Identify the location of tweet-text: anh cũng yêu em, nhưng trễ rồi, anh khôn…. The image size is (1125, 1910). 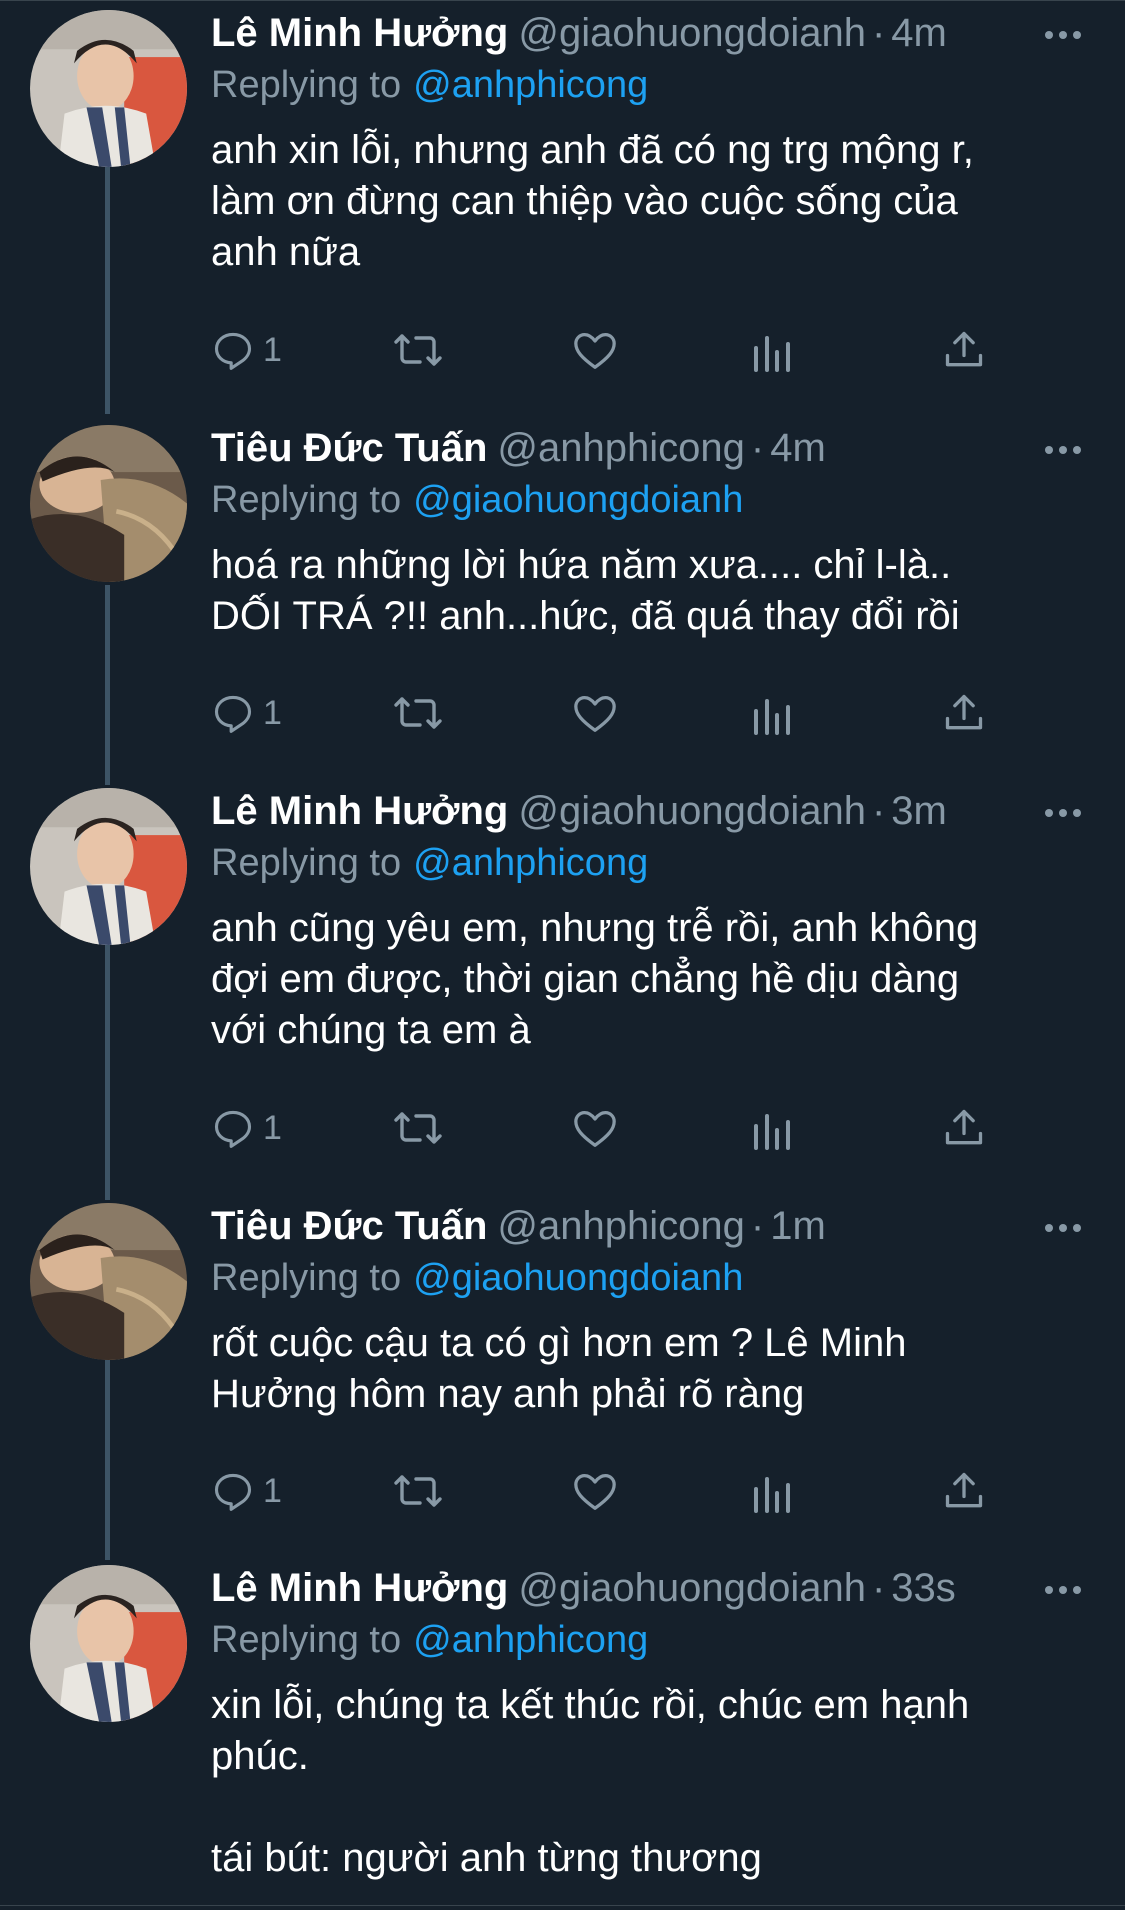
(595, 979).